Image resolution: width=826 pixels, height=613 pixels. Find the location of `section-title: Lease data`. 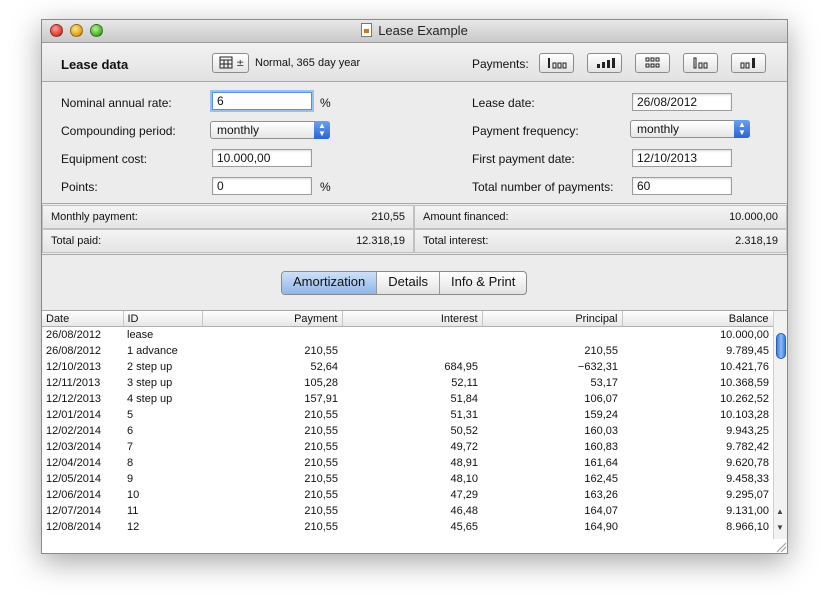

section-title: Lease data is located at coordinates (95, 64).